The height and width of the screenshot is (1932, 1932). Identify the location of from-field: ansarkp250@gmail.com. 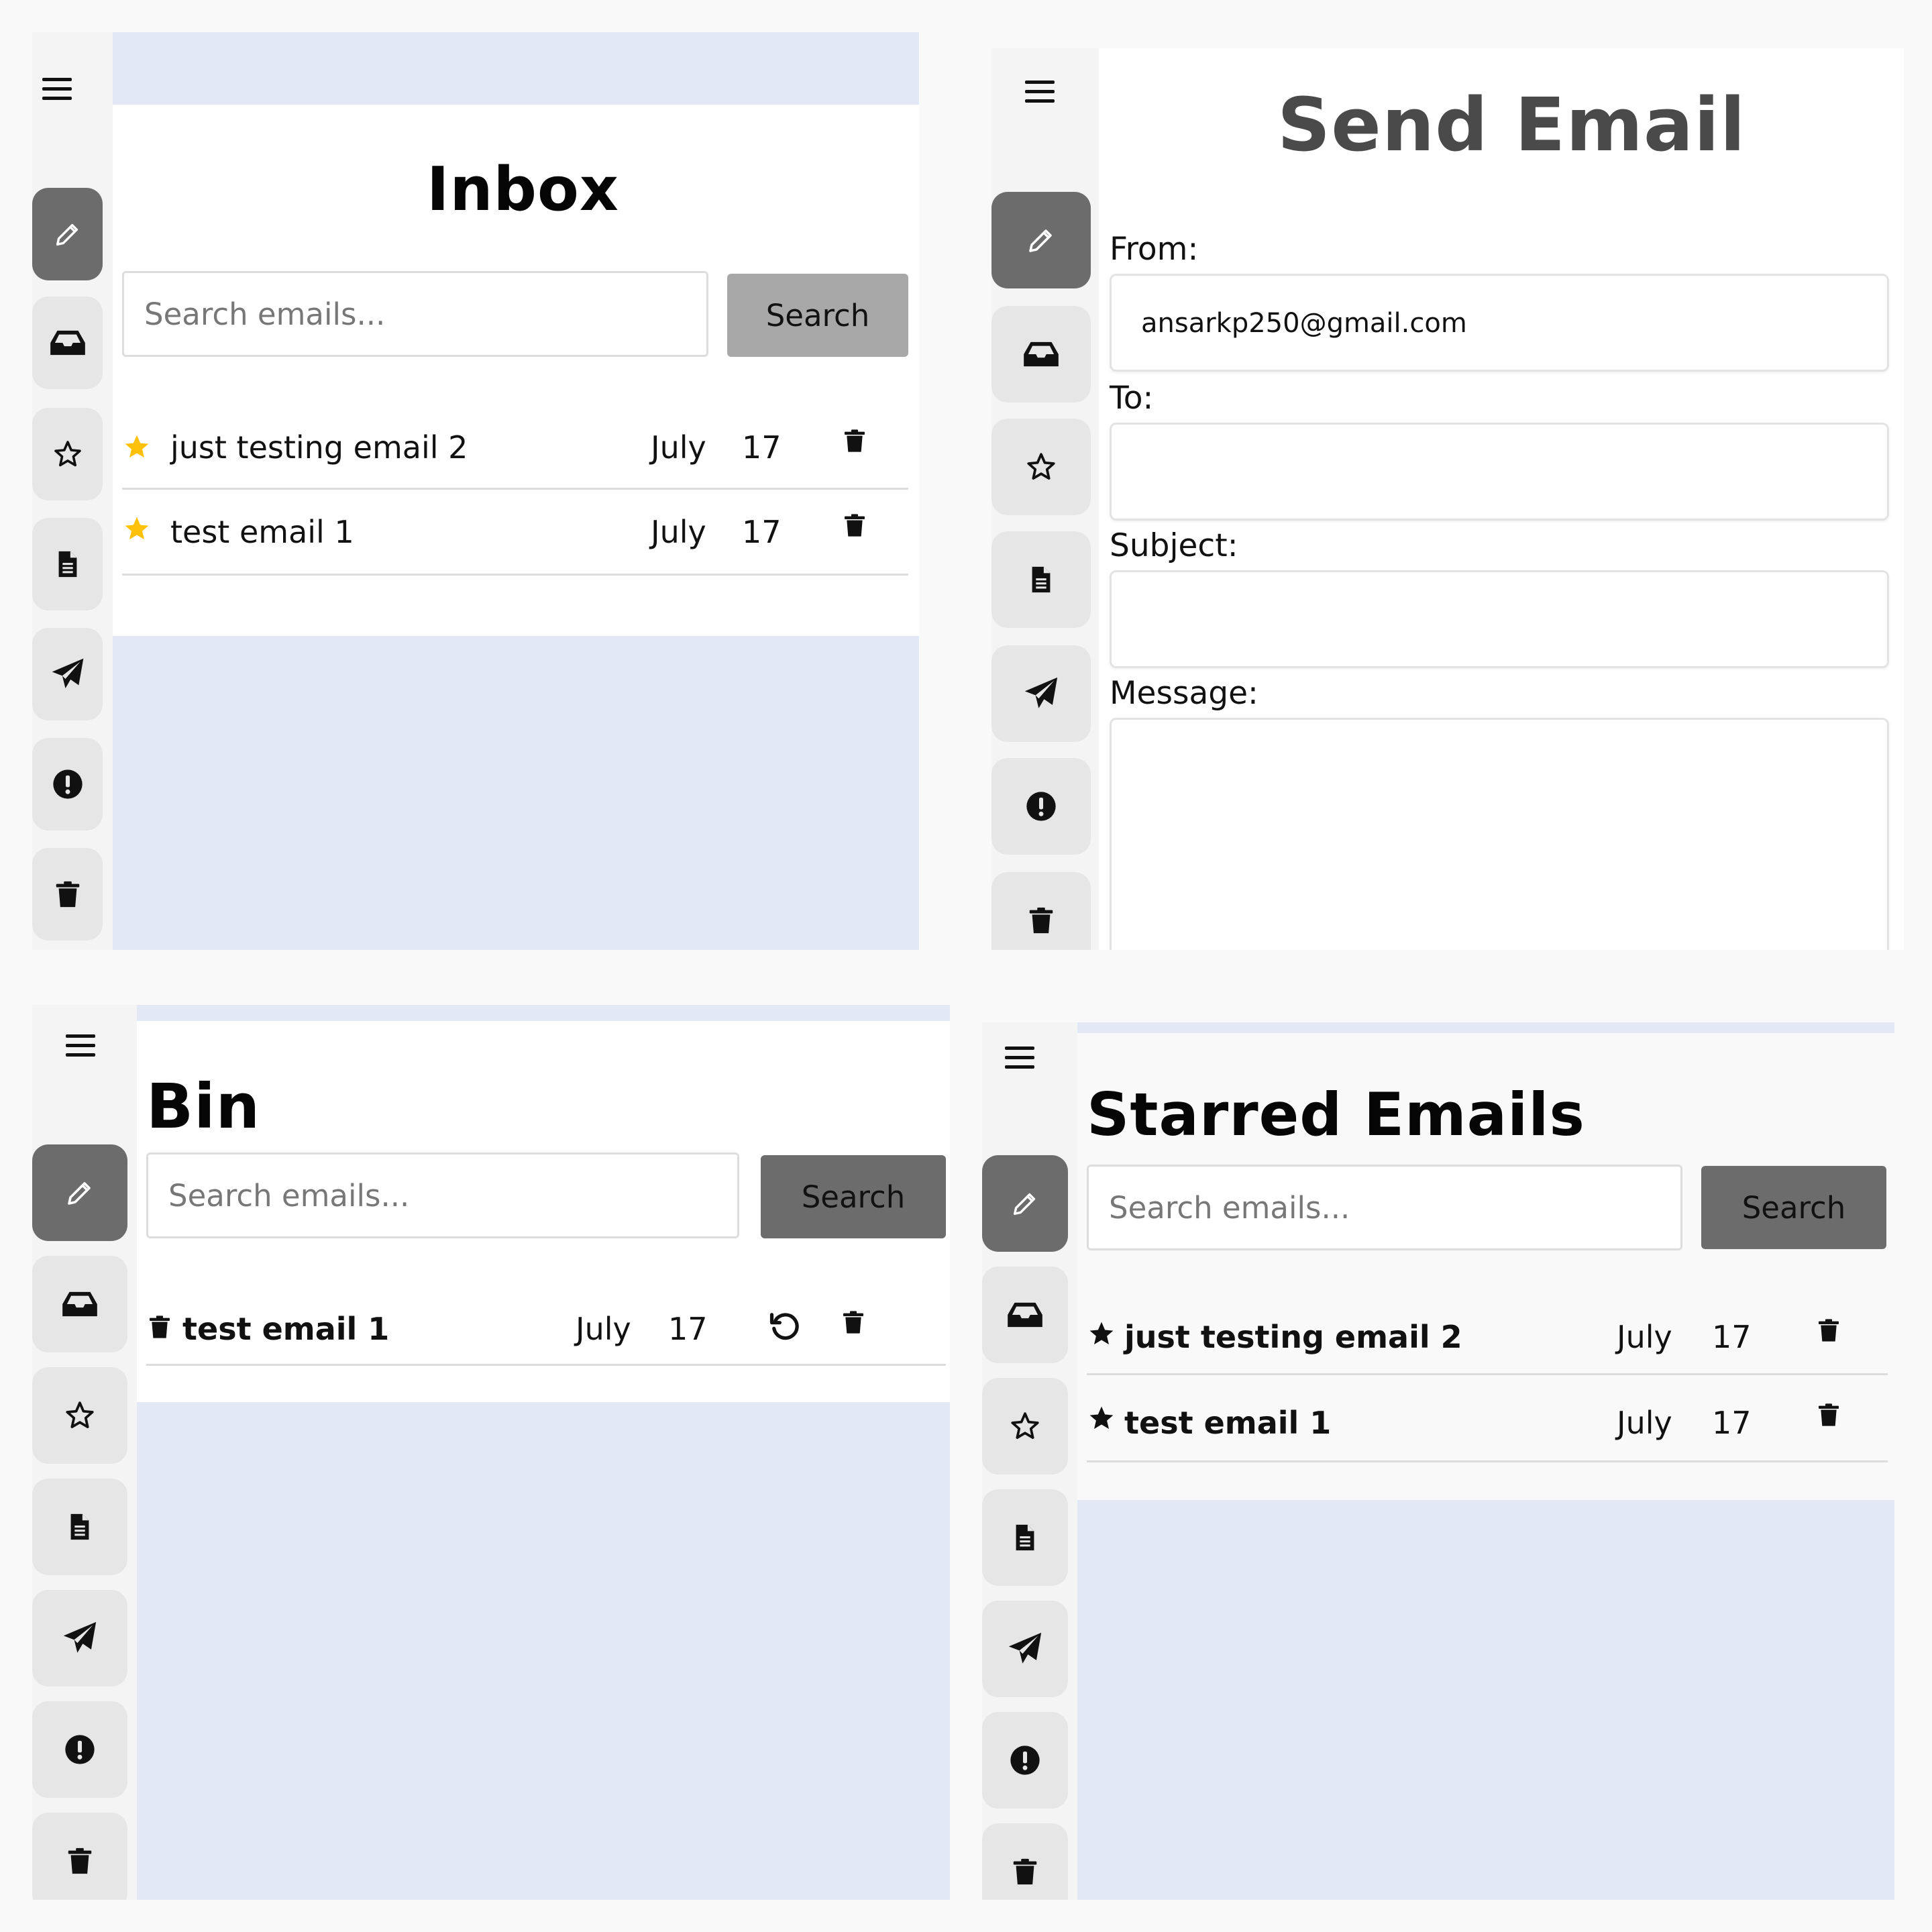
(1499, 323).